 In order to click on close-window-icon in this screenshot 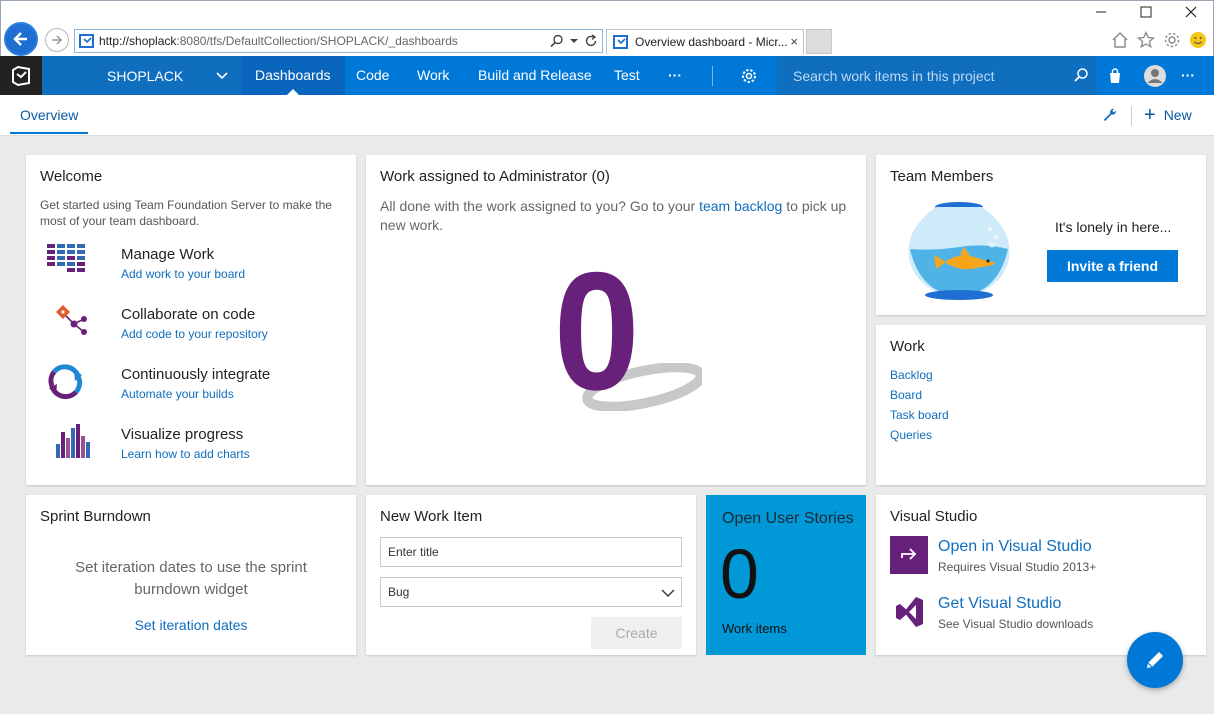, I will do `click(1191, 13)`.